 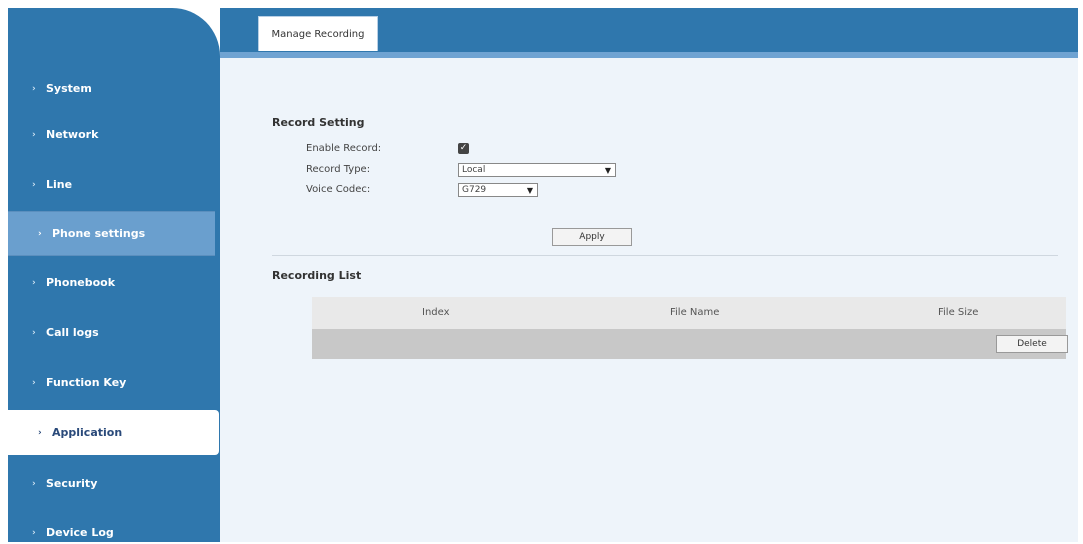 I want to click on sidebar-item-line: › Line, so click(x=113, y=184).